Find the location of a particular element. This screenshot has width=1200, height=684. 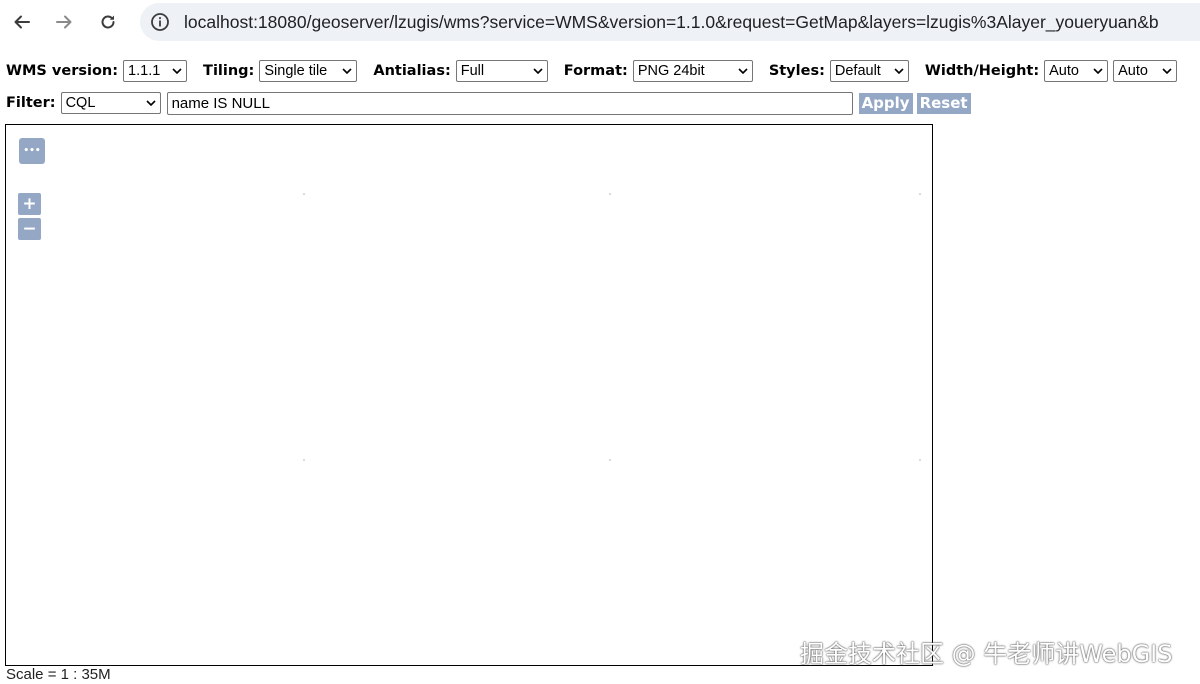

minus-icon: − is located at coordinates (29, 229).